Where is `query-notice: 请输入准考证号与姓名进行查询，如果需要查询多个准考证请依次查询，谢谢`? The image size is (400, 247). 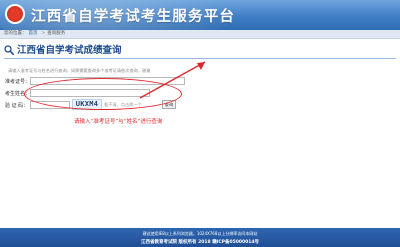
query-notice: 请输入准考证号与姓名进行查询，如果需要查询多个准考证请依次查询，谢谢 is located at coordinates (79, 70).